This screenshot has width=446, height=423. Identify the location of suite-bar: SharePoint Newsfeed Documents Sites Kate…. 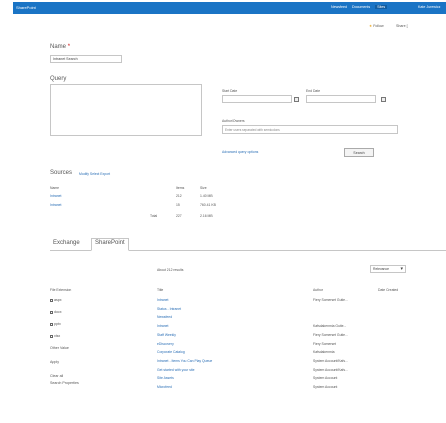
(229, 8).